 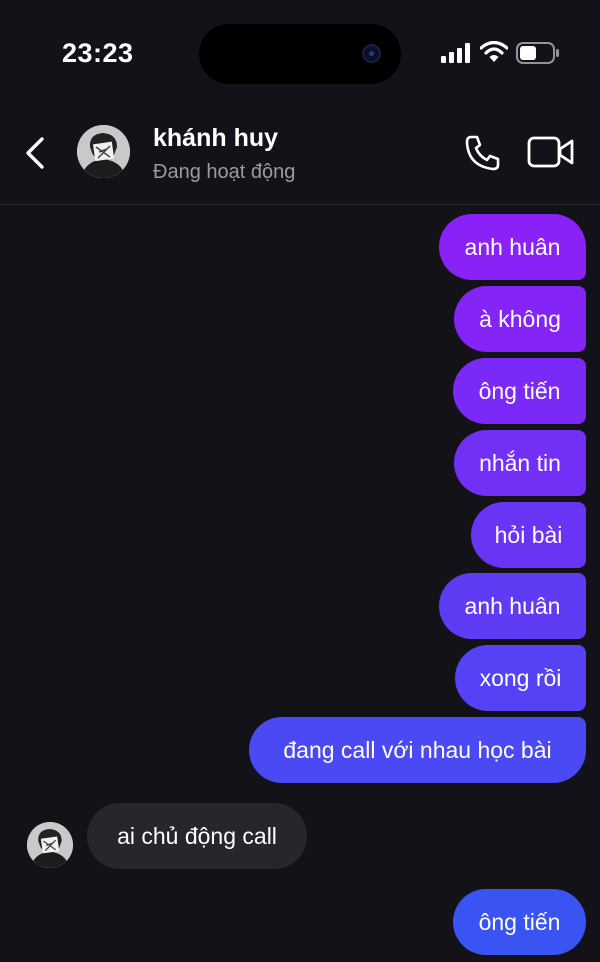 What do you see at coordinates (50, 845) in the screenshot?
I see `contact-avatar-small` at bounding box center [50, 845].